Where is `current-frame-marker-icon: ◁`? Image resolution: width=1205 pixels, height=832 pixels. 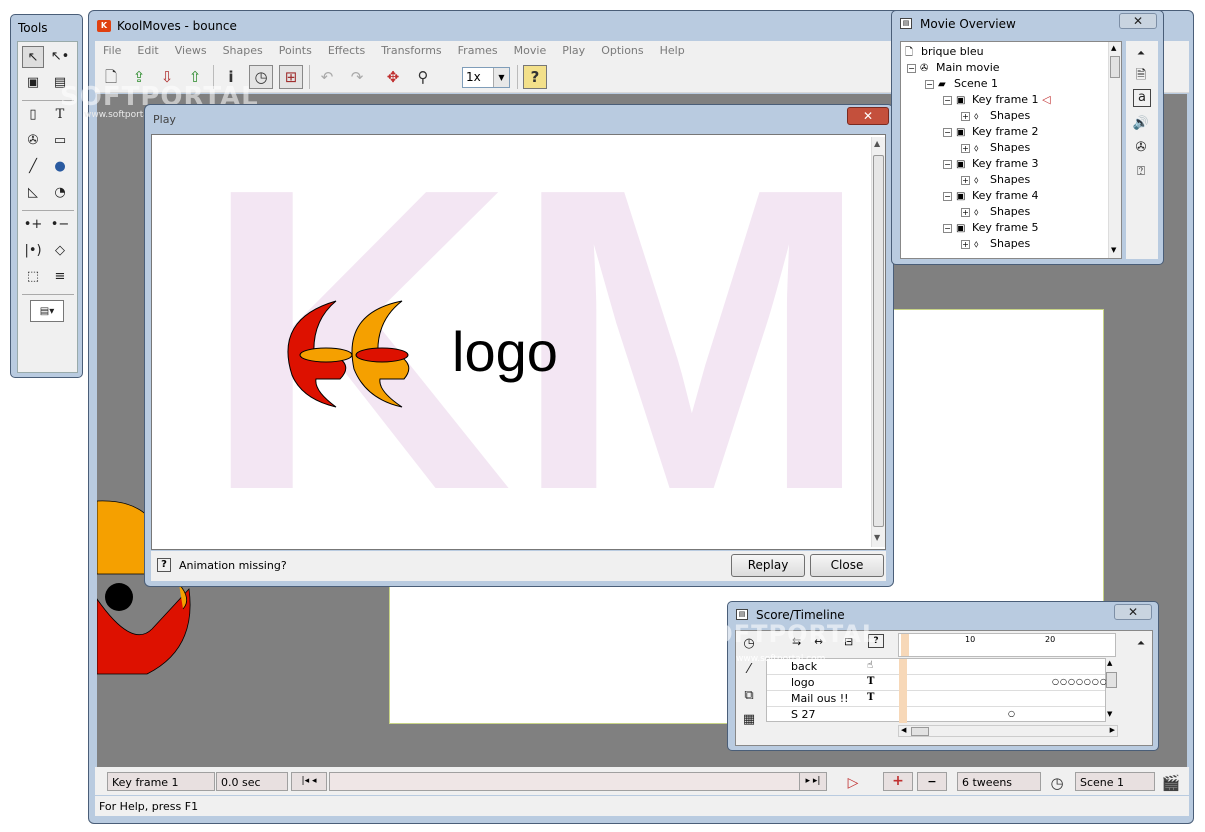
current-frame-marker-icon: ◁ is located at coordinates (1046, 99).